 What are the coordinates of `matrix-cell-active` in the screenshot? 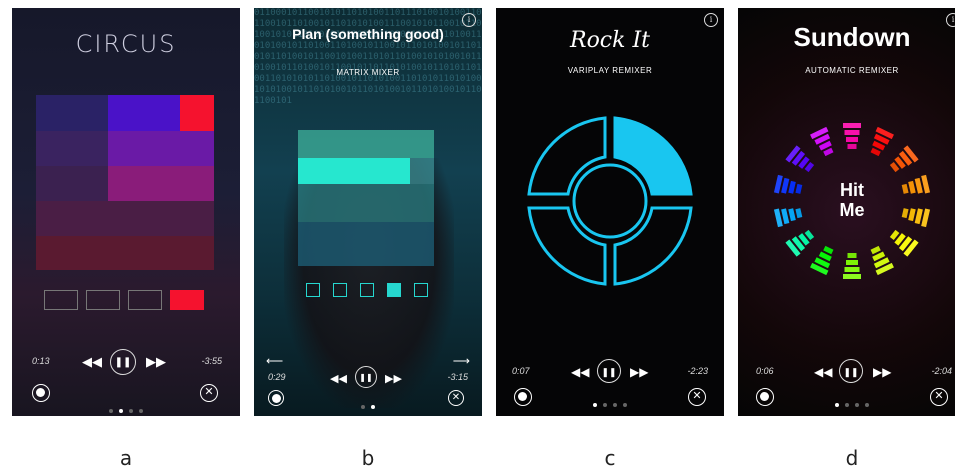 It's located at (354, 171).